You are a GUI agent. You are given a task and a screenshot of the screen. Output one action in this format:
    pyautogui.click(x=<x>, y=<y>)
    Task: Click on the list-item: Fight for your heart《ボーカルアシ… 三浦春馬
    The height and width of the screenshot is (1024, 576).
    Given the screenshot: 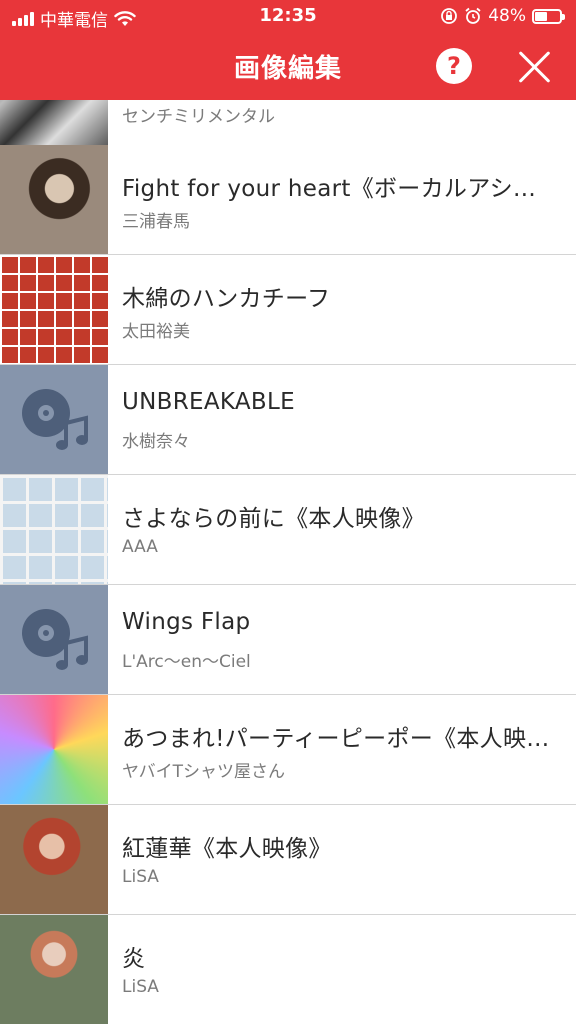 What is the action you would take?
    pyautogui.click(x=288, y=200)
    